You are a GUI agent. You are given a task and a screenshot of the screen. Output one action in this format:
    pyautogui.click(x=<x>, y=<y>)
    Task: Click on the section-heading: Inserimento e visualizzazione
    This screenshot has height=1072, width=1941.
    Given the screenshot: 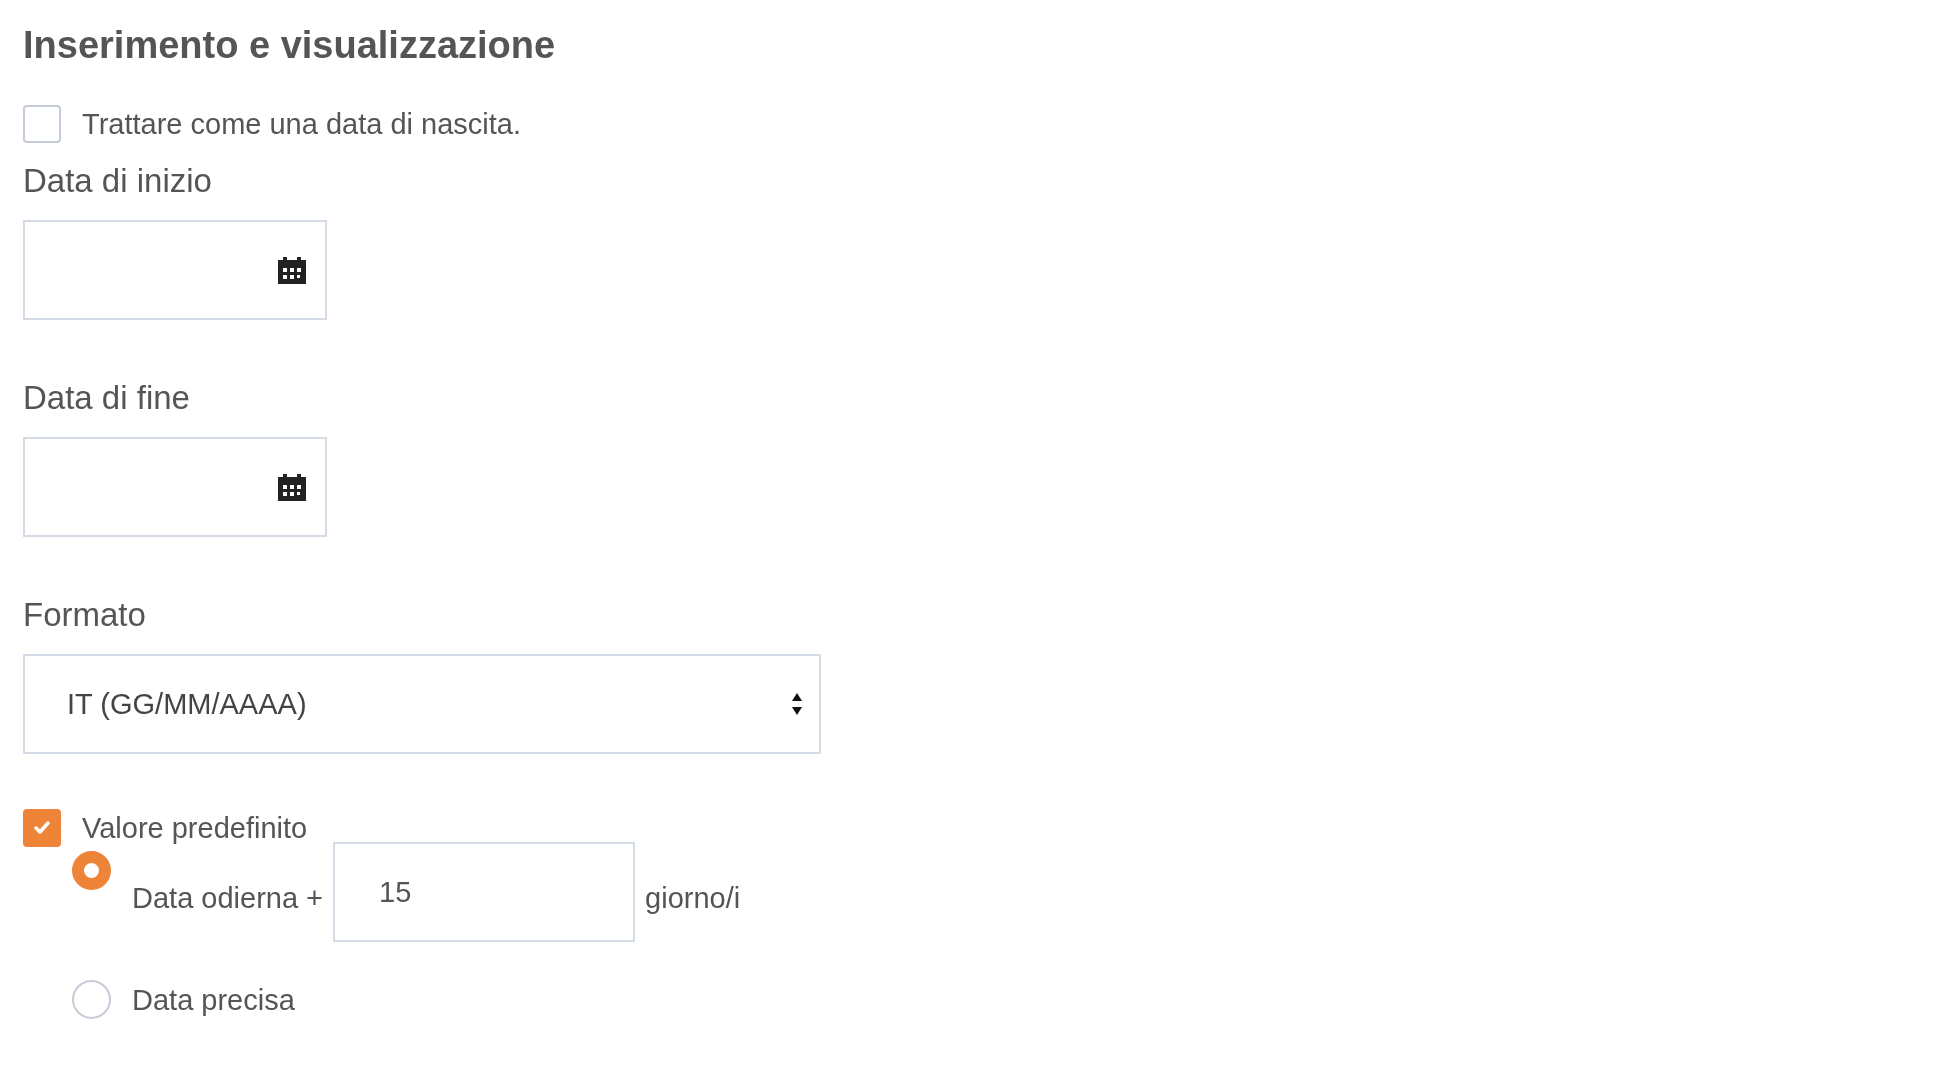 What is the action you would take?
    pyautogui.click(x=290, y=45)
    